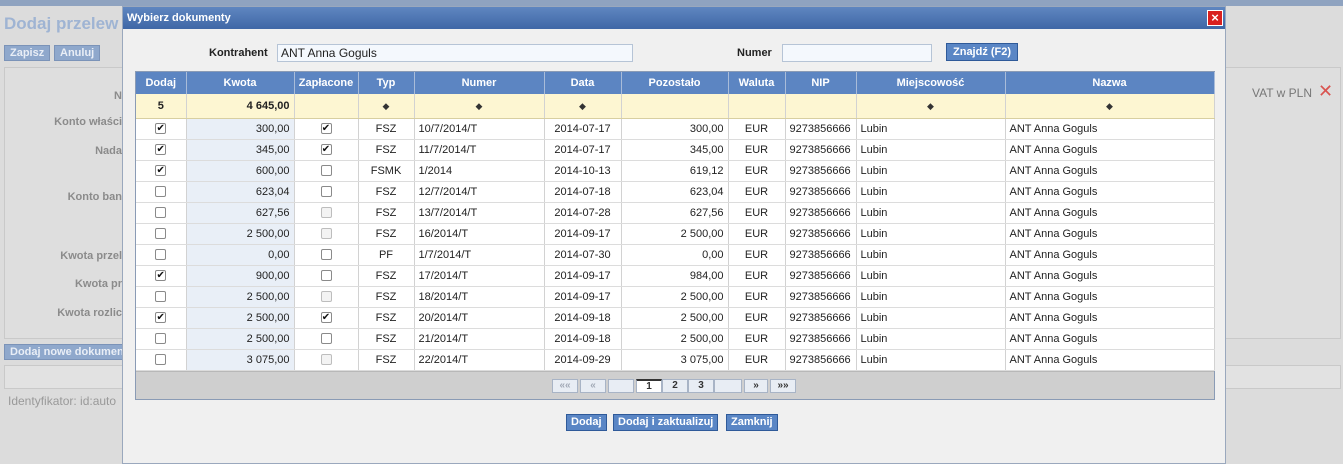 The height and width of the screenshot is (464, 1343). Describe the element at coordinates (240, 360) in the screenshot. I see `amount-cell: 3 075,00` at that location.